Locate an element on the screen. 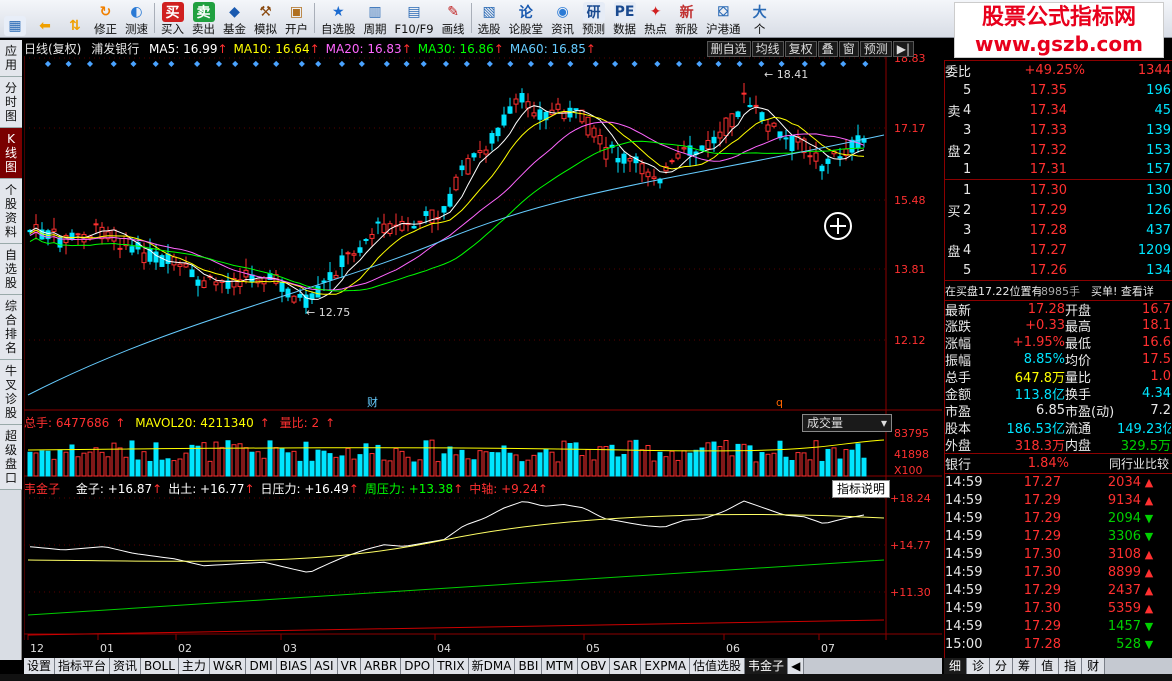 Image resolution: width=1172 pixels, height=681 pixels. toolbar-button-基金: ◆ 基金 is located at coordinates (234, 18).